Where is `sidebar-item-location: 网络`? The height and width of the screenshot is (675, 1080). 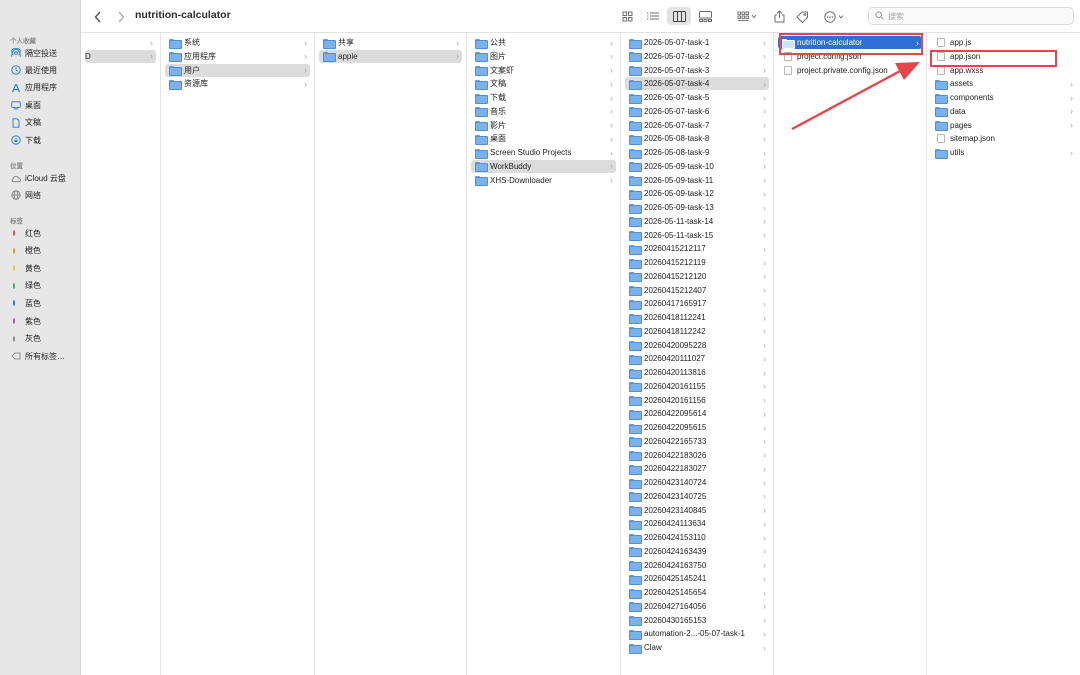 sidebar-item-location: 网络 is located at coordinates (26, 195).